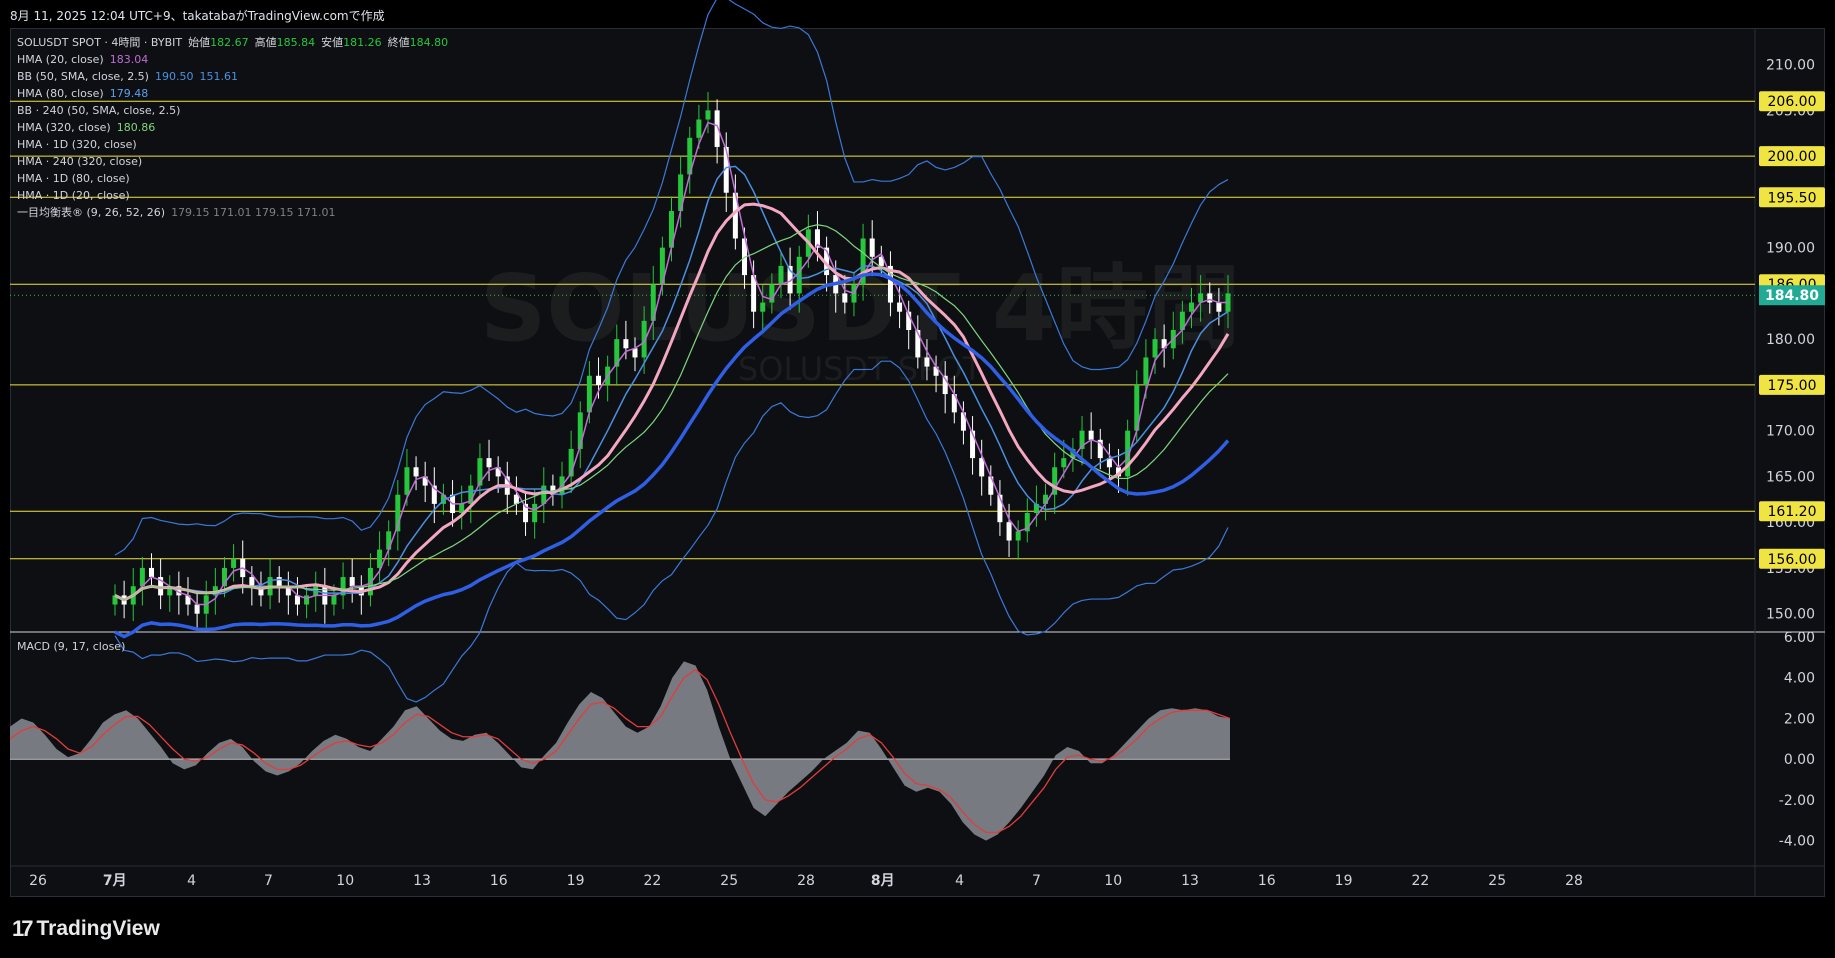 This screenshot has width=1835, height=958. Describe the element at coordinates (232, 59) in the screenshot. I see `legend-indicator-0: HMA (20, close) 183.04` at that location.